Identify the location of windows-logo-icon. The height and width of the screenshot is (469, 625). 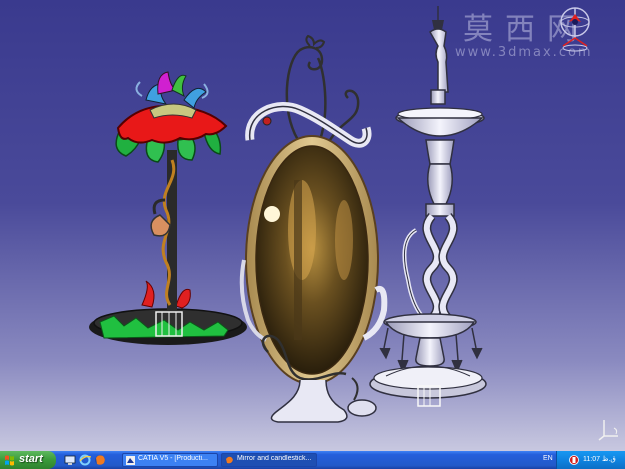
(9, 460).